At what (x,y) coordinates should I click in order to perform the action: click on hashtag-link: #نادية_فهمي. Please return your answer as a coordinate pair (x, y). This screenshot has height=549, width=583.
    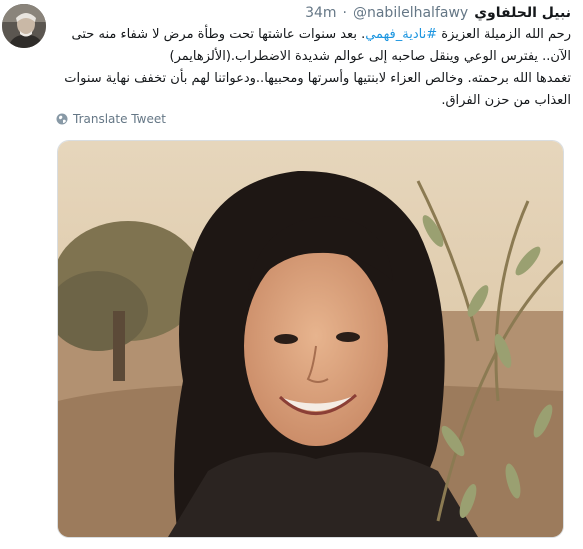
    Looking at the image, I should click on (401, 34).